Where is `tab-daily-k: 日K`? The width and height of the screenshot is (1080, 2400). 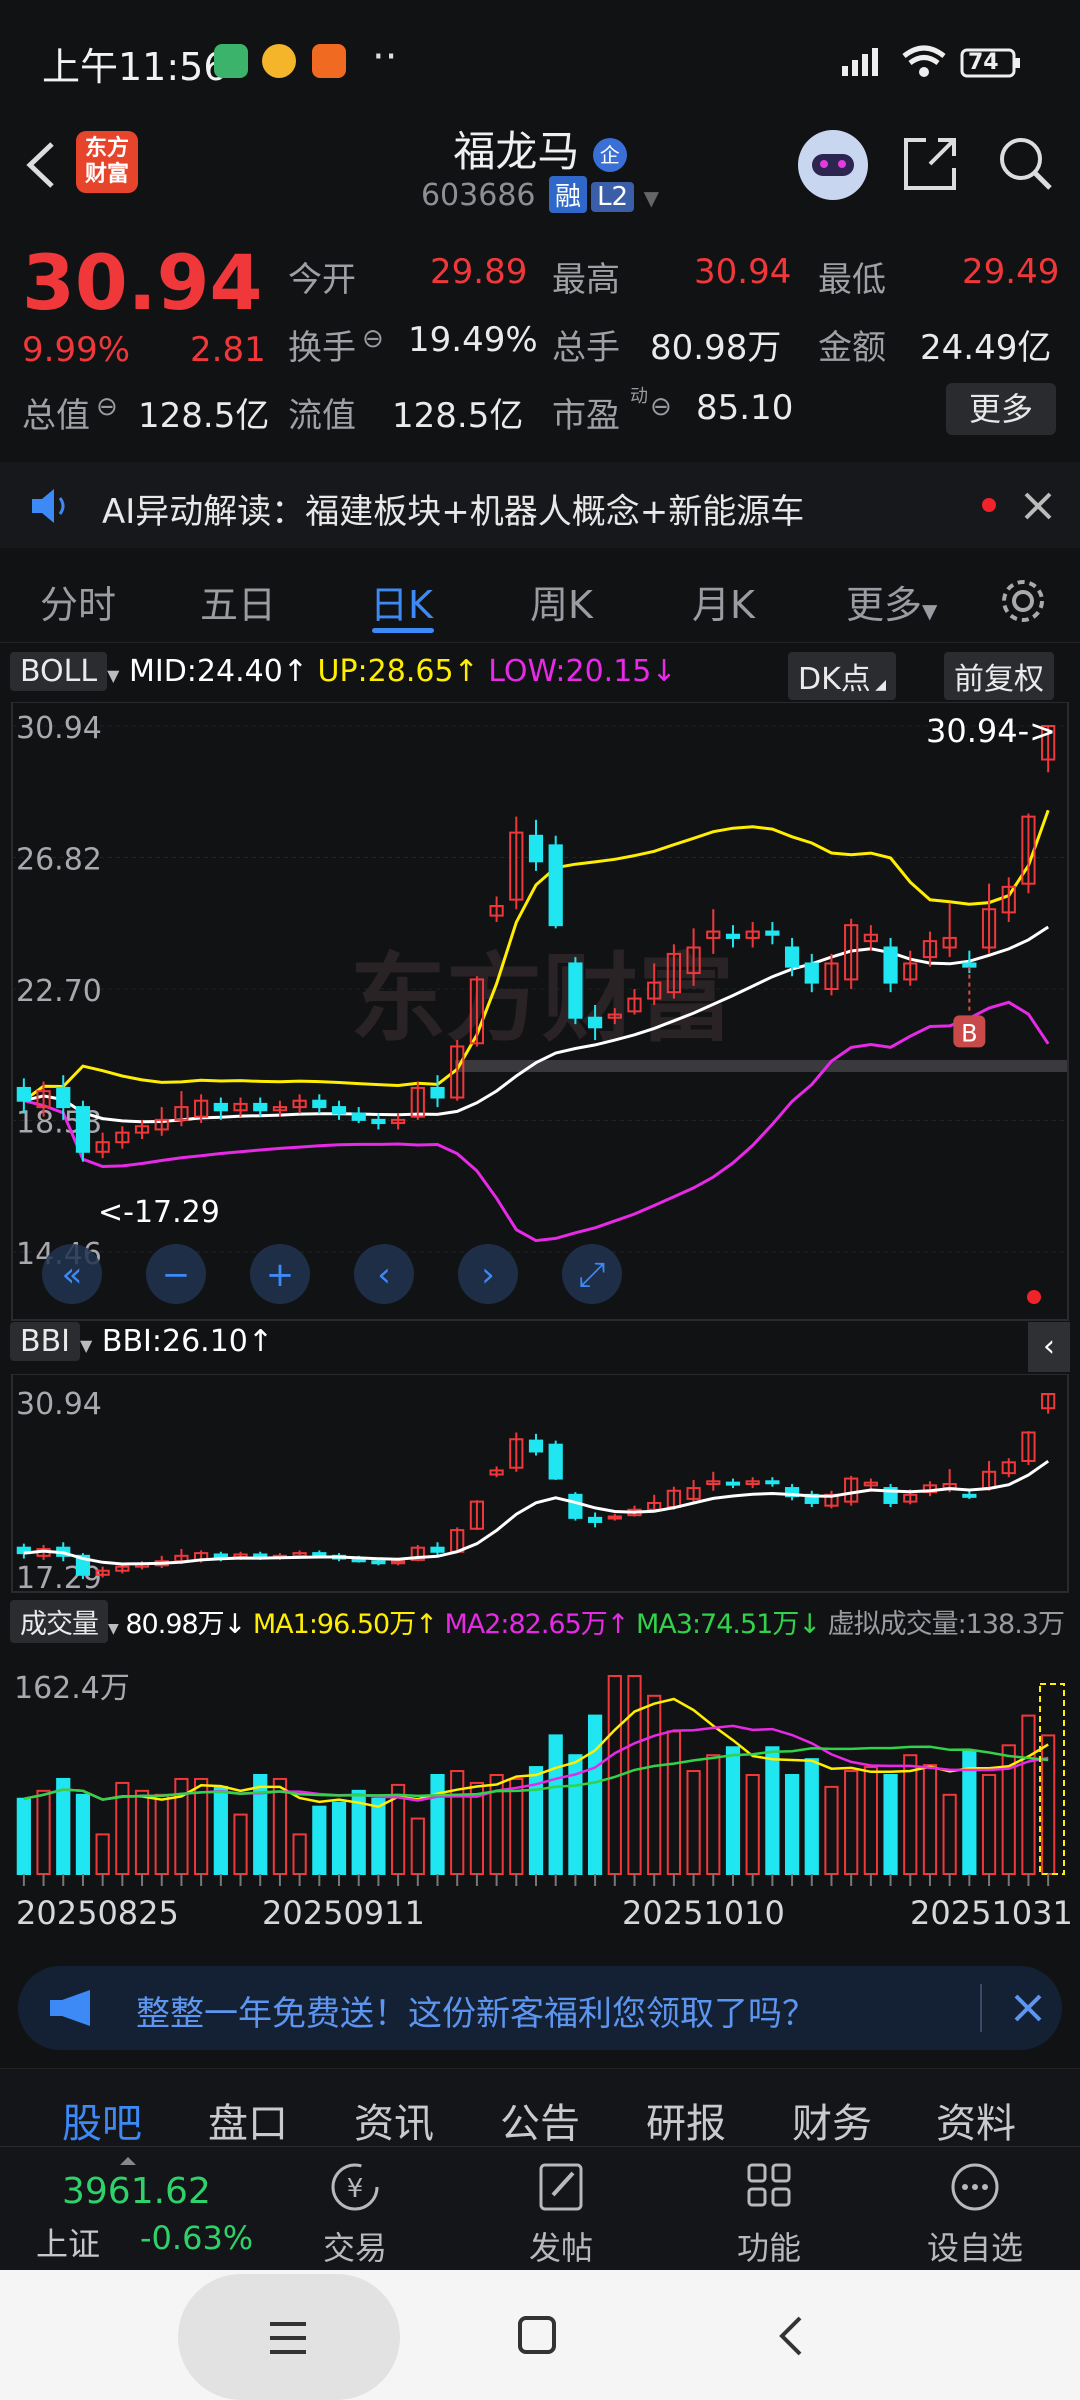 tab-daily-k: 日K is located at coordinates (401, 601).